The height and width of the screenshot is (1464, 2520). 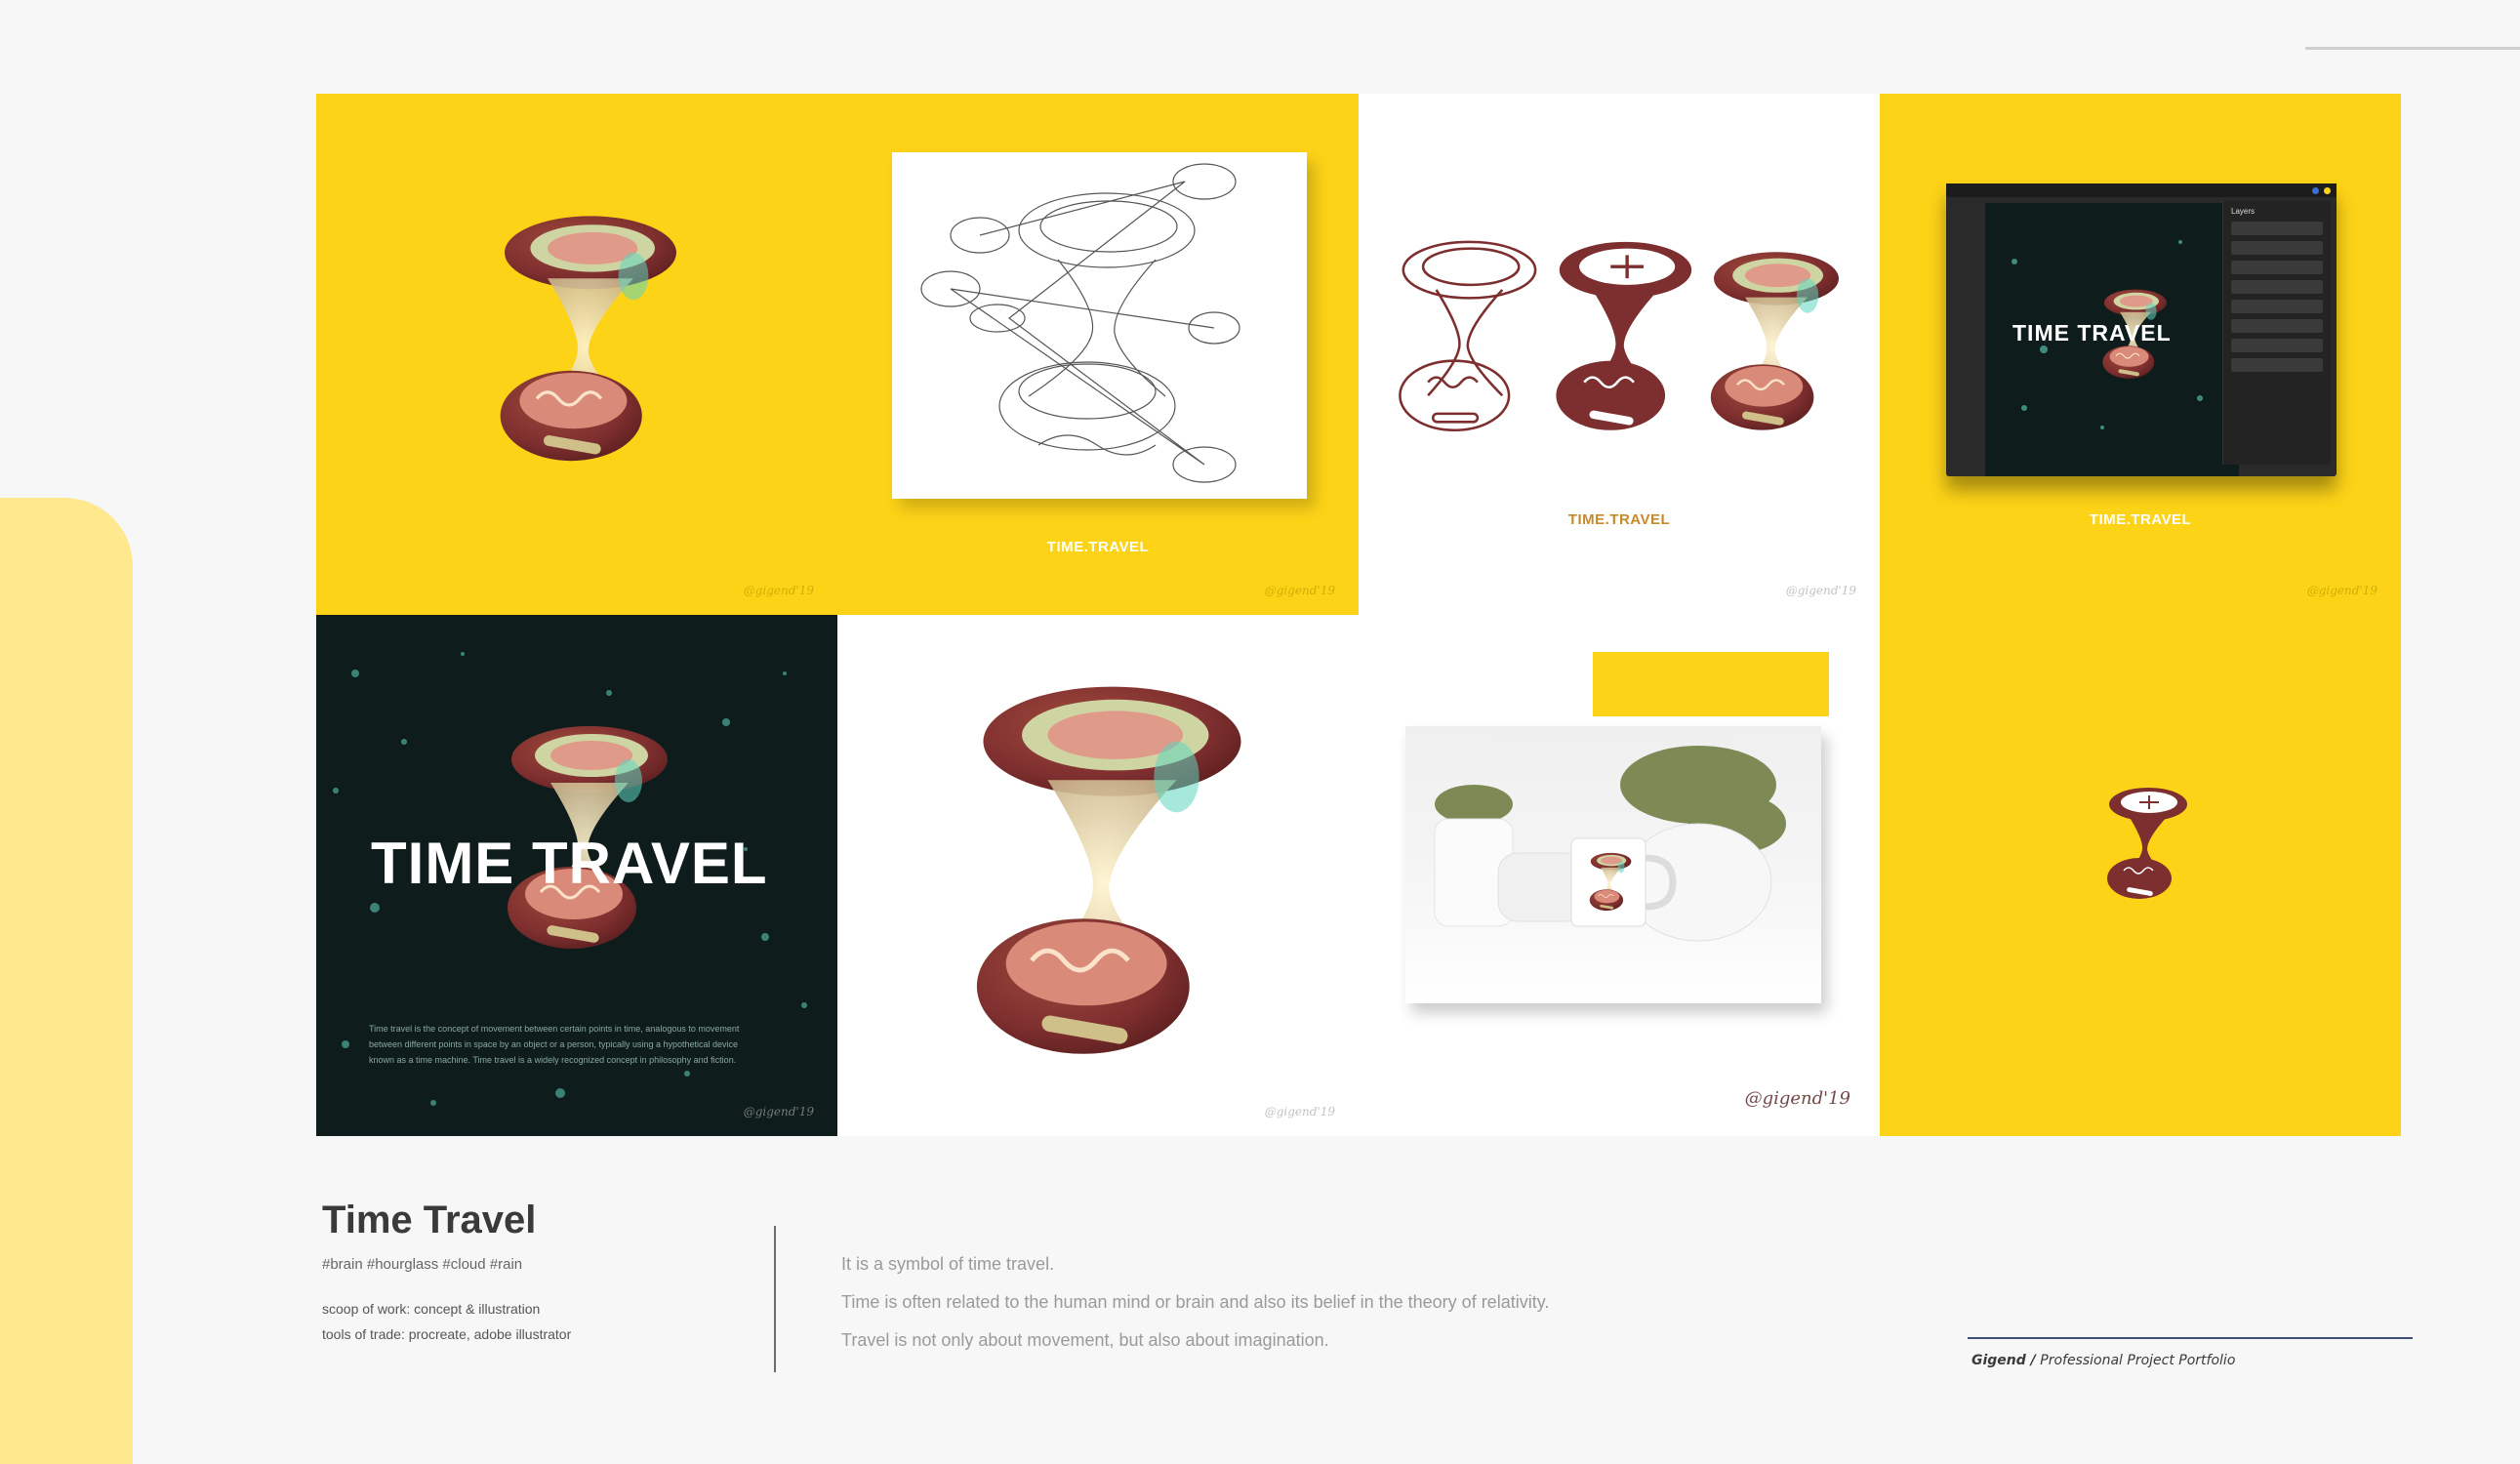 What do you see at coordinates (2412, 48) in the screenshot?
I see `top-divider` at bounding box center [2412, 48].